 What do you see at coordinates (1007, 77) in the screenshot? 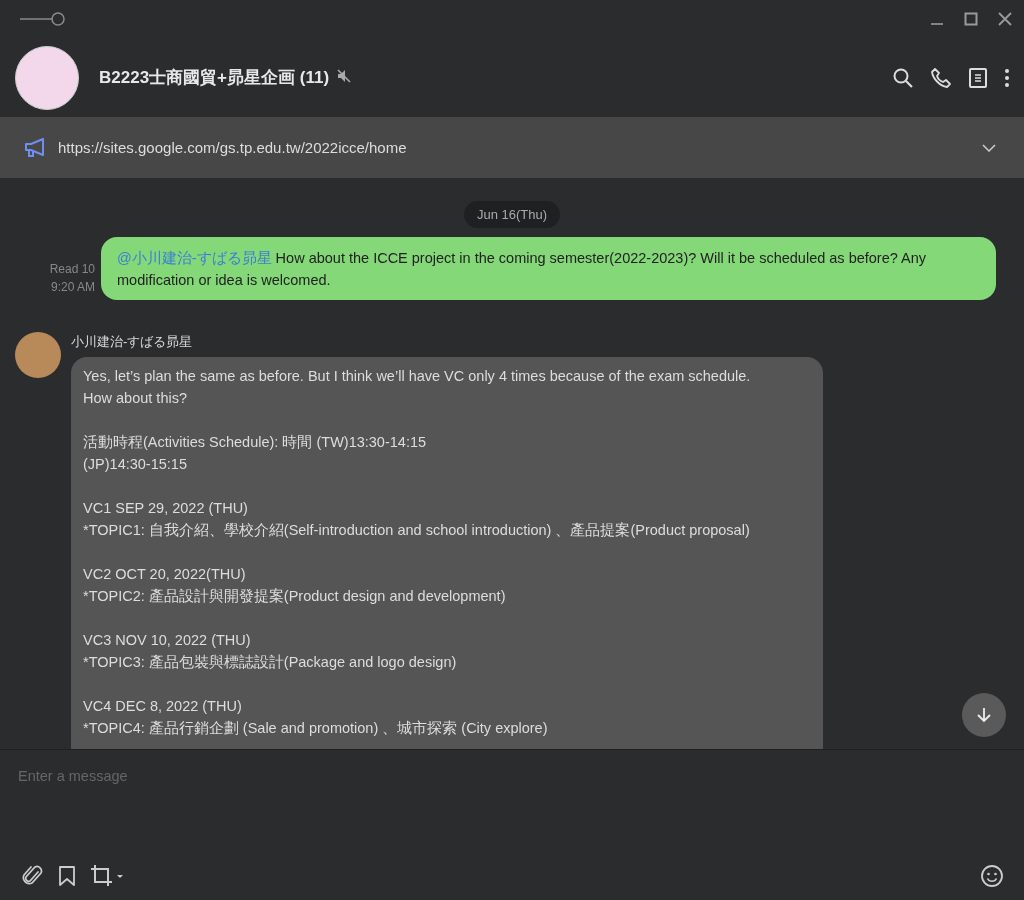
I see `more-options-icon` at bounding box center [1007, 77].